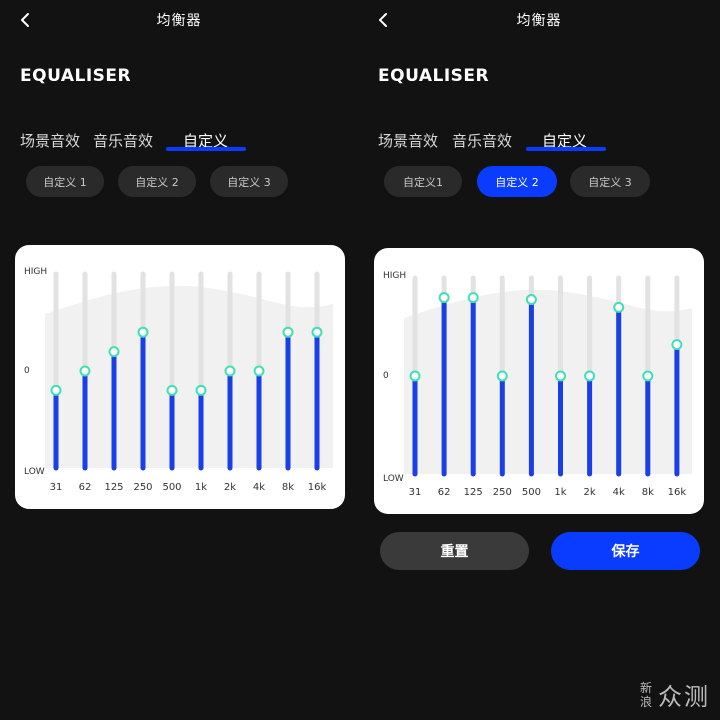 This screenshot has height=720, width=720. I want to click on custom-preset-list: 自定义 1 自定义 2 自定义 3, so click(179, 182).